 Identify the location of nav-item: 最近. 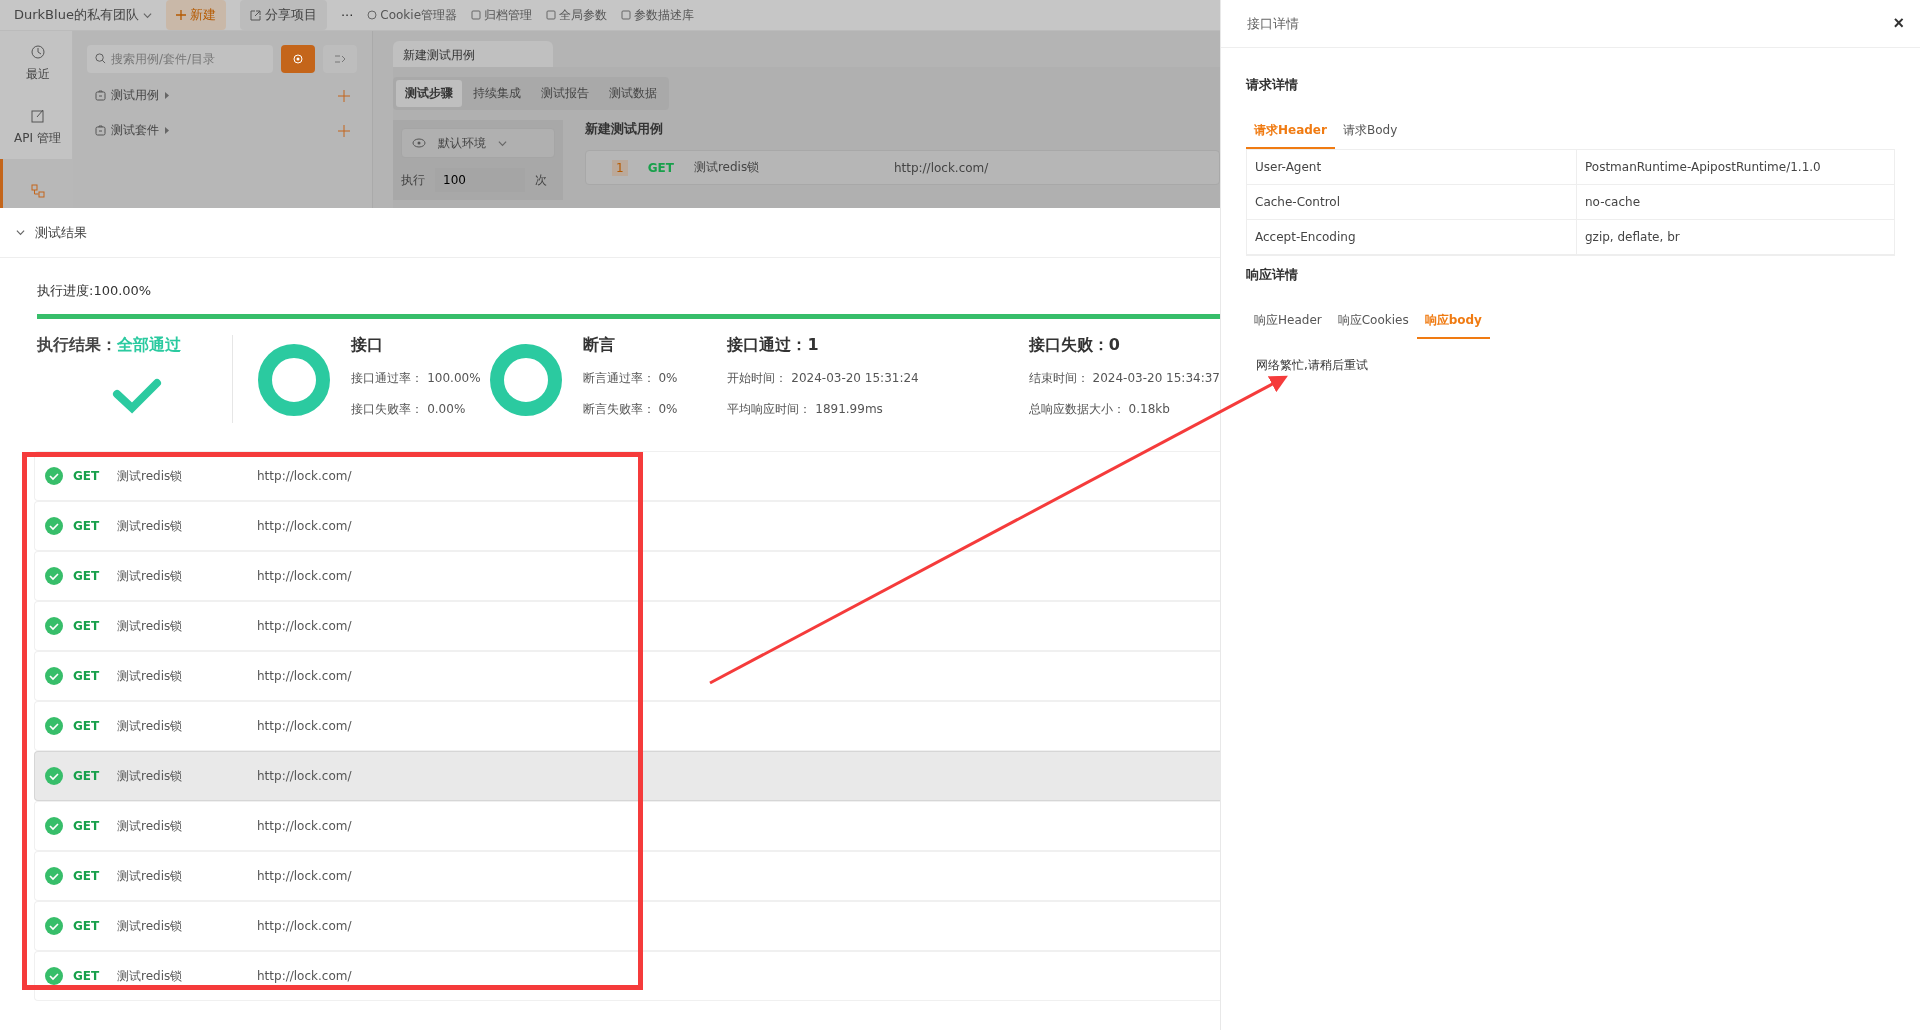
(36, 63).